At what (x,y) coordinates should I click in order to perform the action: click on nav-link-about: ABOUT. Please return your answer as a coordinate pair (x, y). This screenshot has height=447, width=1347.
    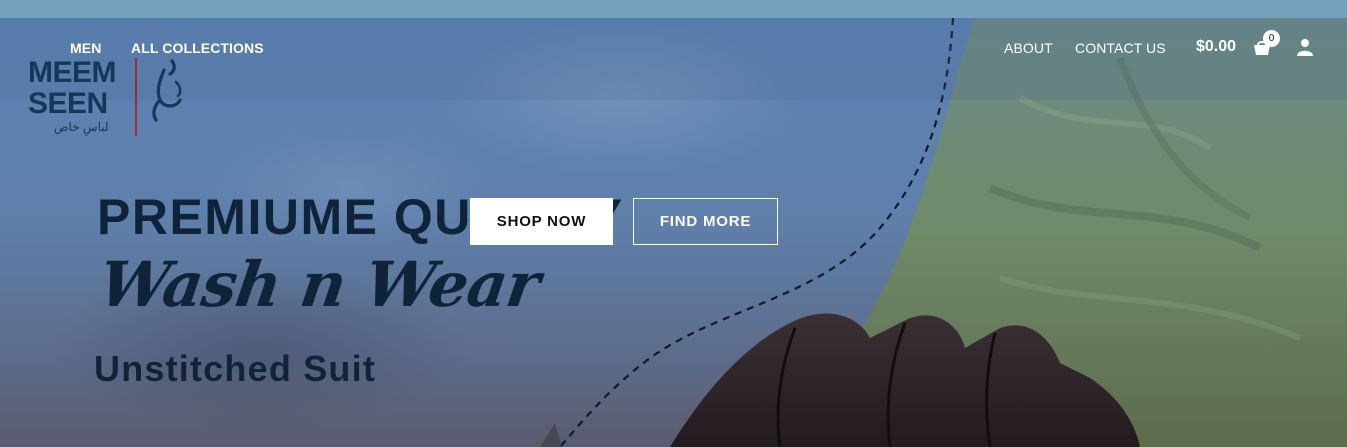
    Looking at the image, I should click on (1028, 48).